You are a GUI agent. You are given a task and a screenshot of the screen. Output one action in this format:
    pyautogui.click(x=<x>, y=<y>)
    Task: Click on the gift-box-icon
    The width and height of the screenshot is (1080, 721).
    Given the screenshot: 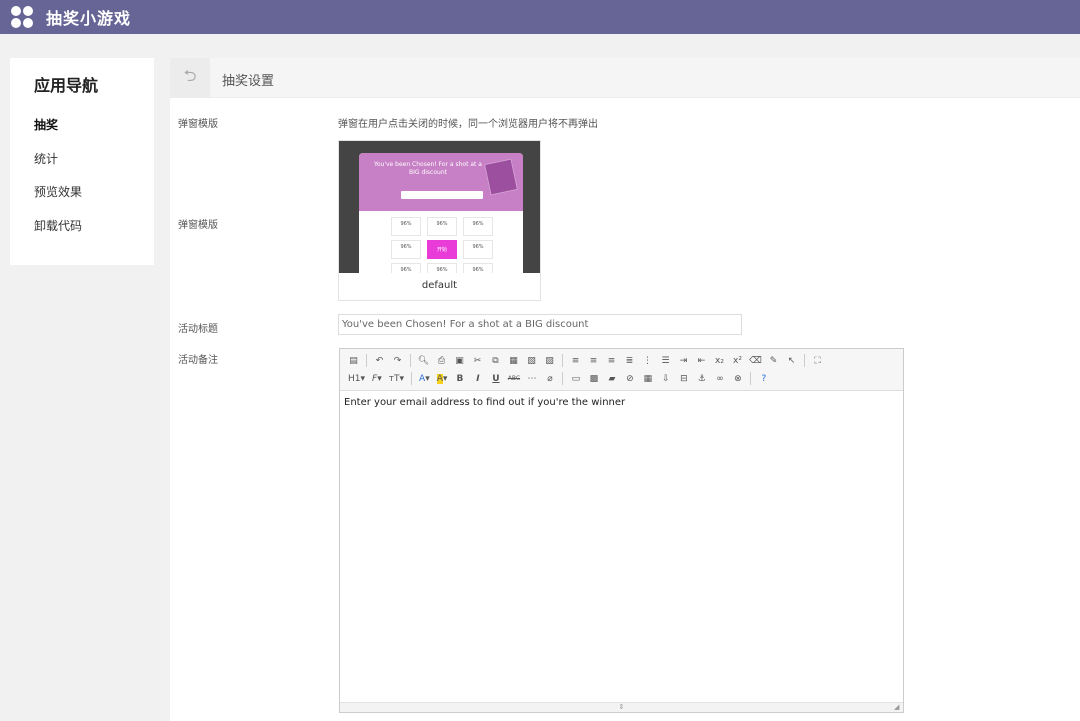 What is the action you would take?
    pyautogui.click(x=501, y=177)
    